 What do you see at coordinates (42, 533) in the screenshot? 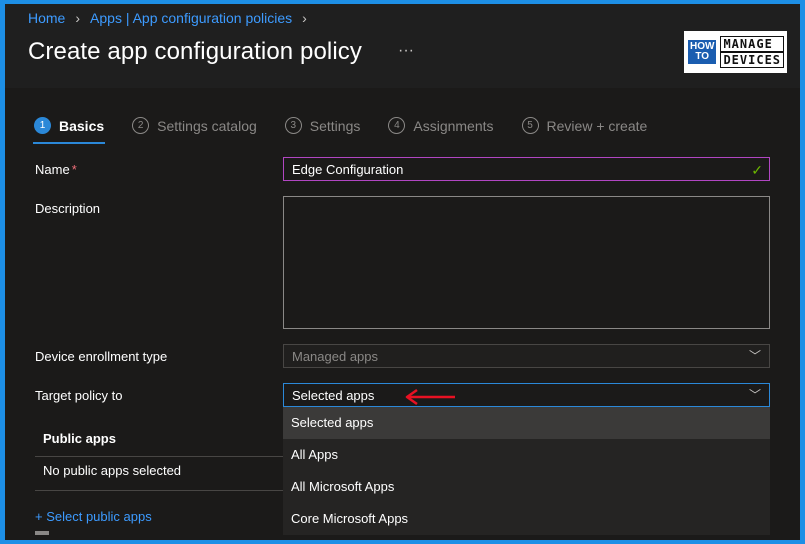
I see `partial-content` at bounding box center [42, 533].